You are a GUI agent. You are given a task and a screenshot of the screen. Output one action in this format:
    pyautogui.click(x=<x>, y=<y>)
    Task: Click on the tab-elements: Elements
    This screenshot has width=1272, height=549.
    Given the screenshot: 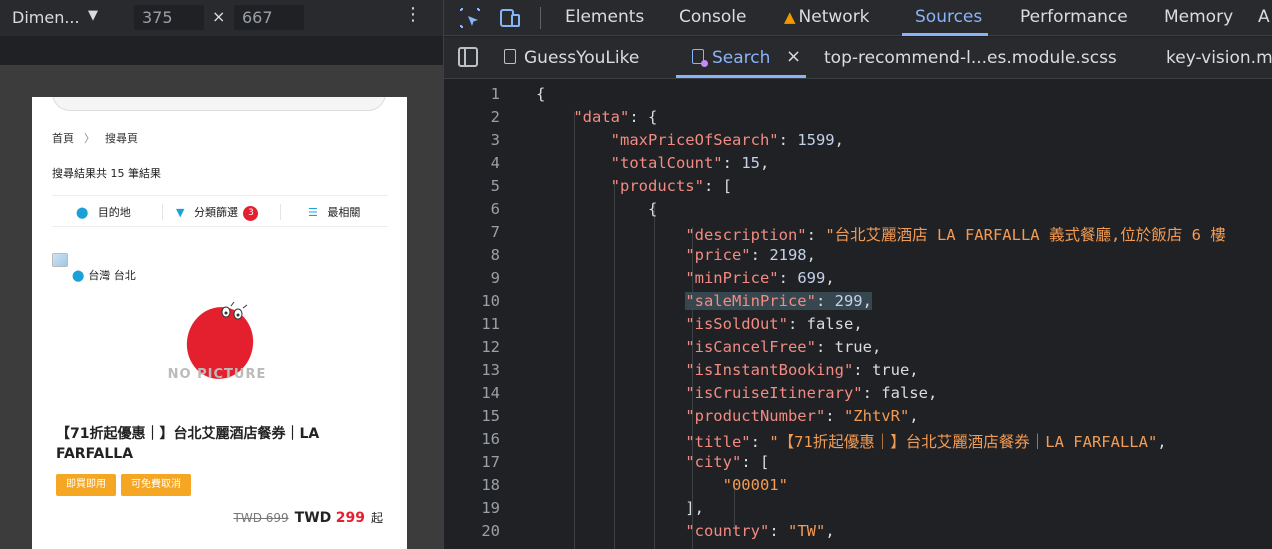 What is the action you would take?
    pyautogui.click(x=604, y=17)
    